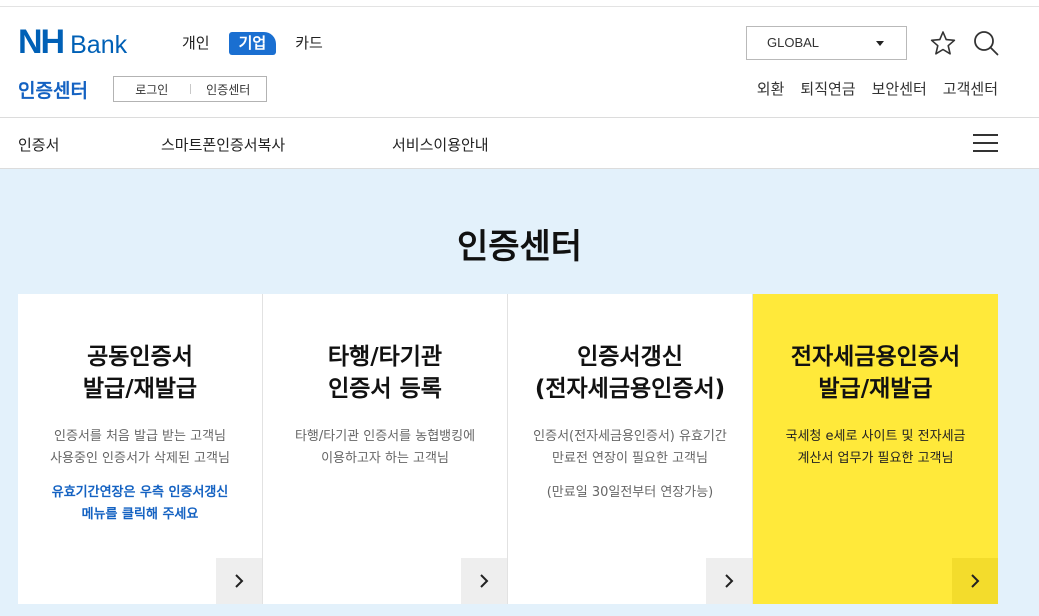 Image resolution: width=1039 pixels, height=616 pixels. What do you see at coordinates (630, 373) in the screenshot?
I see `card-title: 인증서갱신 (전자세금용인증서)` at bounding box center [630, 373].